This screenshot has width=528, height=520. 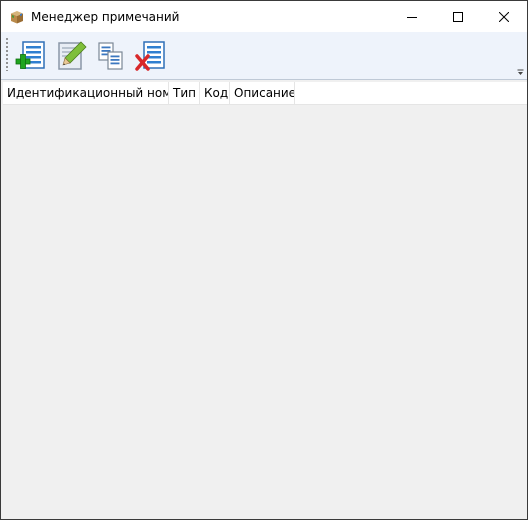 I want to click on maximize-button, so click(x=458, y=16).